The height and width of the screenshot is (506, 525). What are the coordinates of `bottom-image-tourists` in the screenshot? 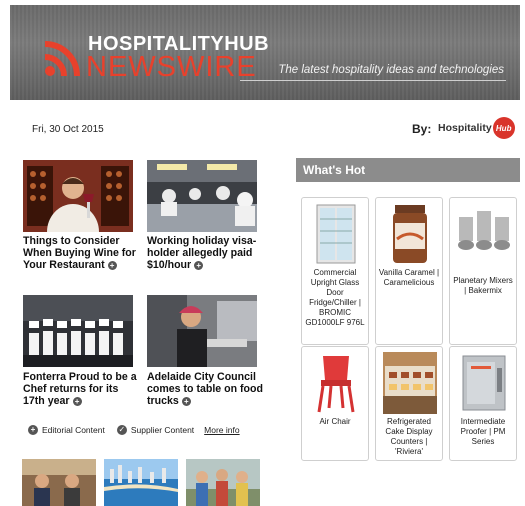 It's located at (223, 482).